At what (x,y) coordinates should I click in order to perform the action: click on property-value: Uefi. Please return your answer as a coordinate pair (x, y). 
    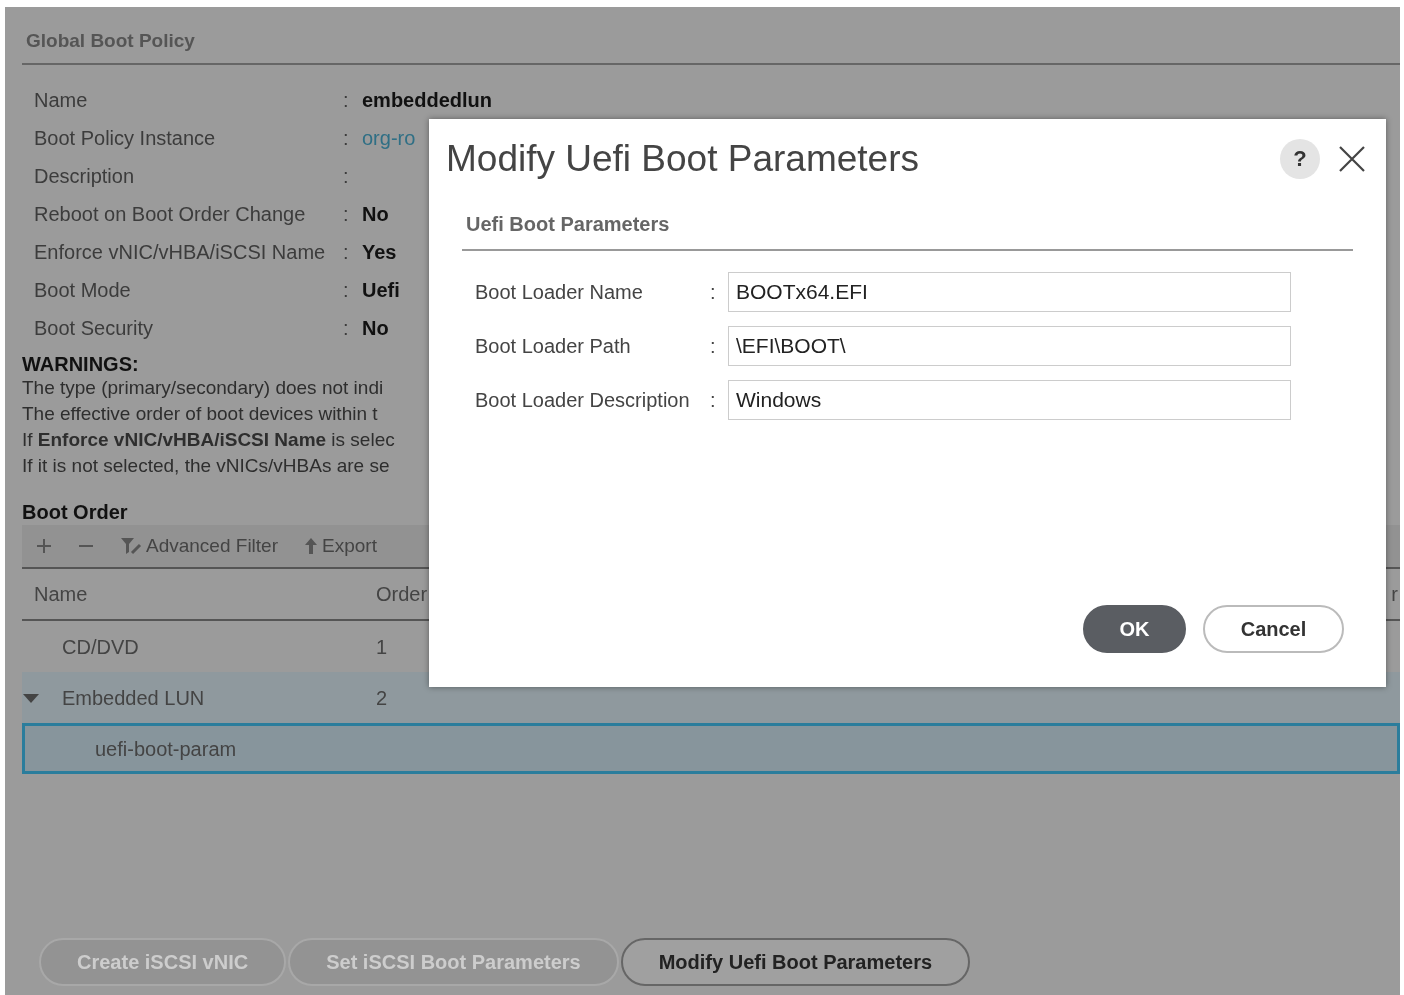
    Looking at the image, I should click on (381, 290).